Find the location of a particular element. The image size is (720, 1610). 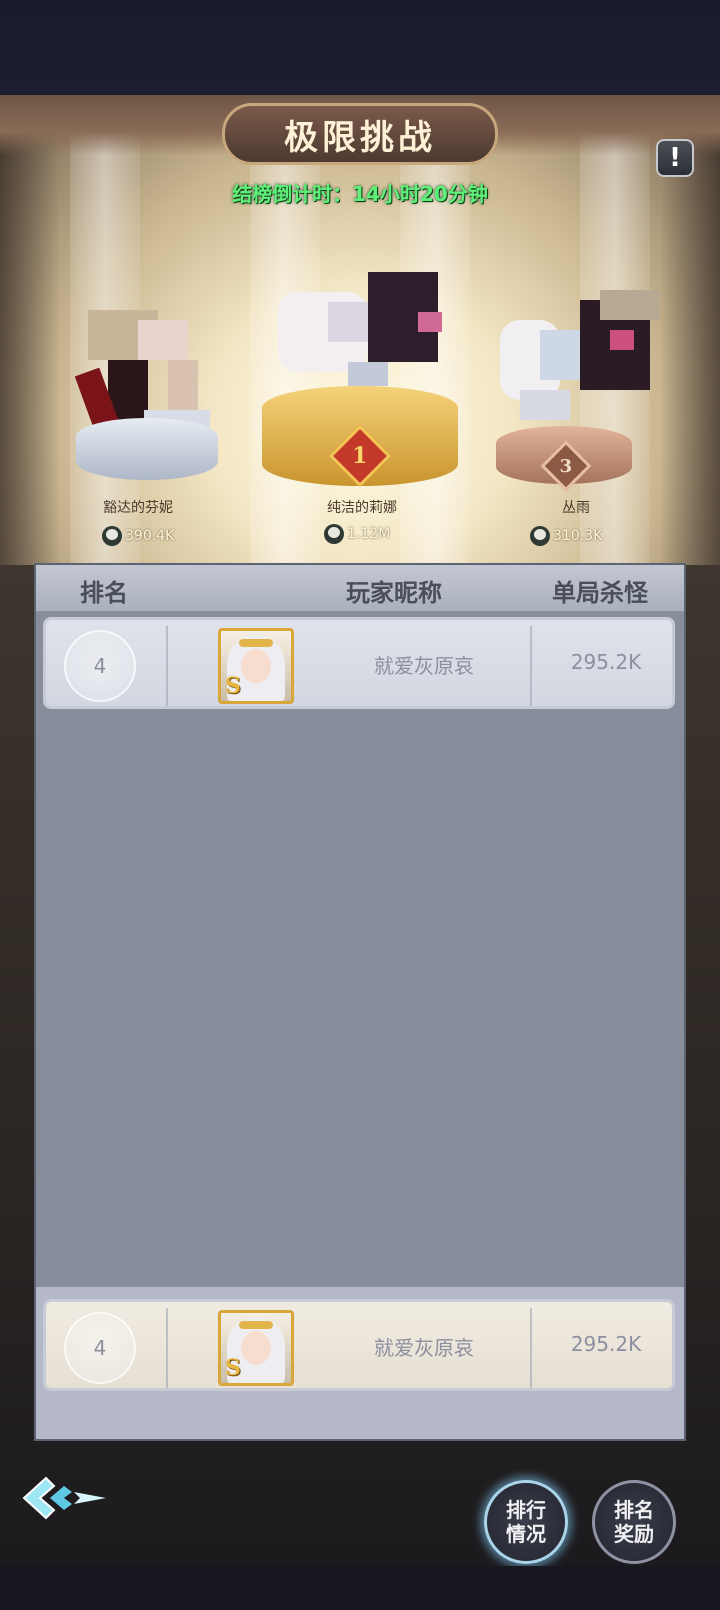

my-rank-section: 4 S 就爱灰原哀 295.2K is located at coordinates (360, 1363).